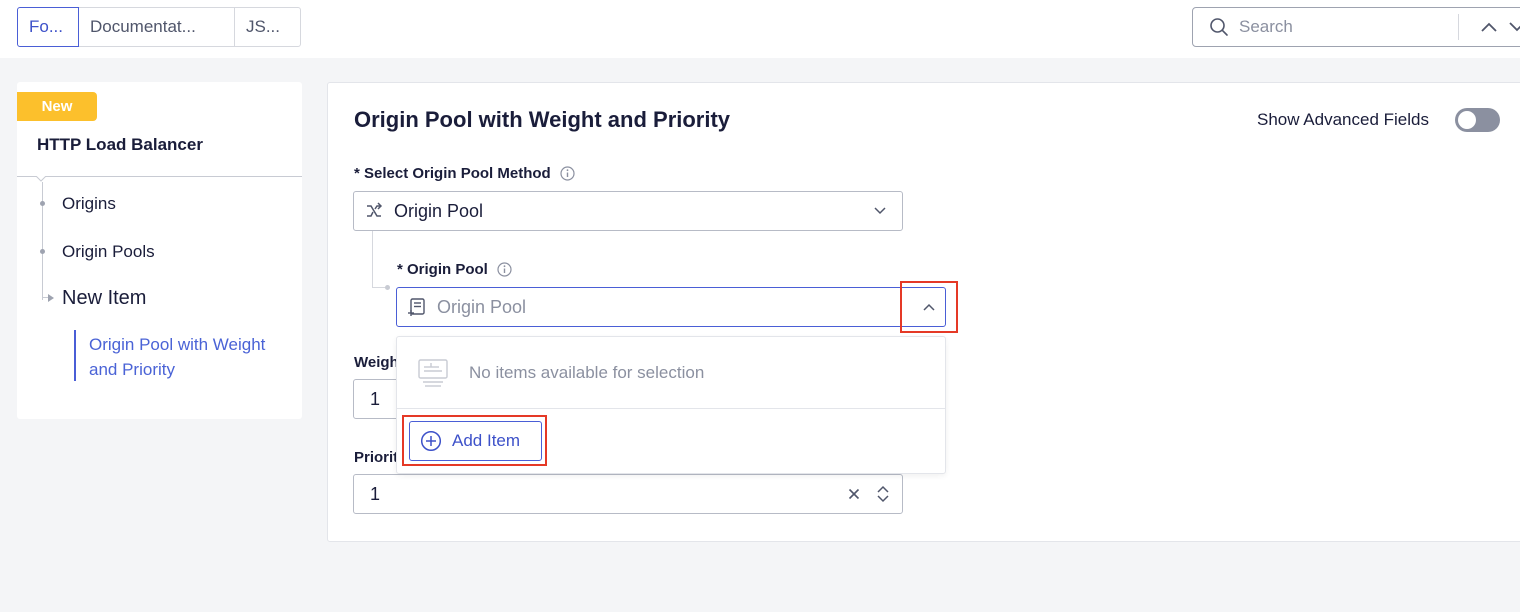 This screenshot has height=612, width=1520. I want to click on empty-list-icon, so click(433, 373).